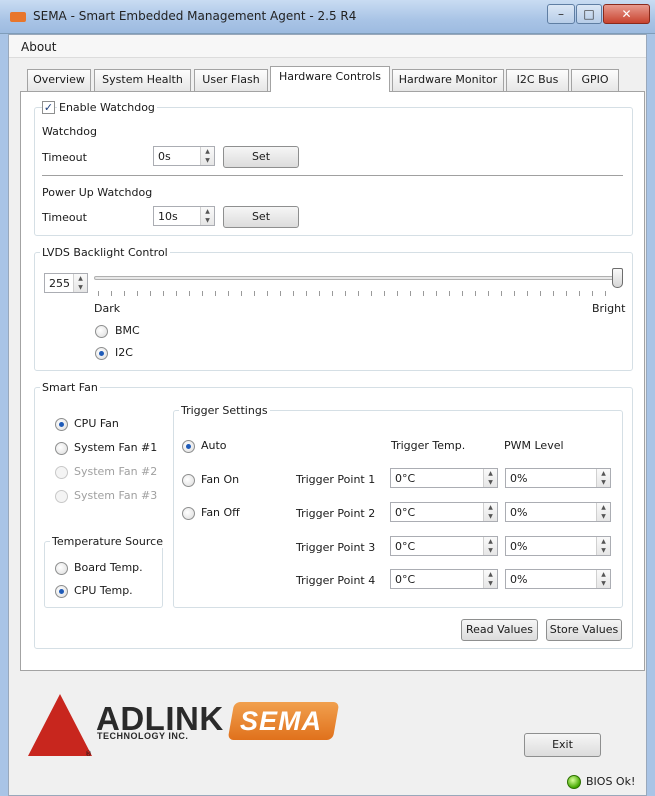 This screenshot has height=796, width=655. Describe the element at coordinates (405, 478) in the screenshot. I see `trigger-point-1-temp: 0°C` at that location.